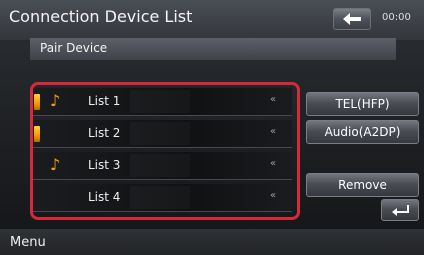 The image size is (424, 255). Describe the element at coordinates (74, 48) in the screenshot. I see `subheader-title: Pair Device` at that location.